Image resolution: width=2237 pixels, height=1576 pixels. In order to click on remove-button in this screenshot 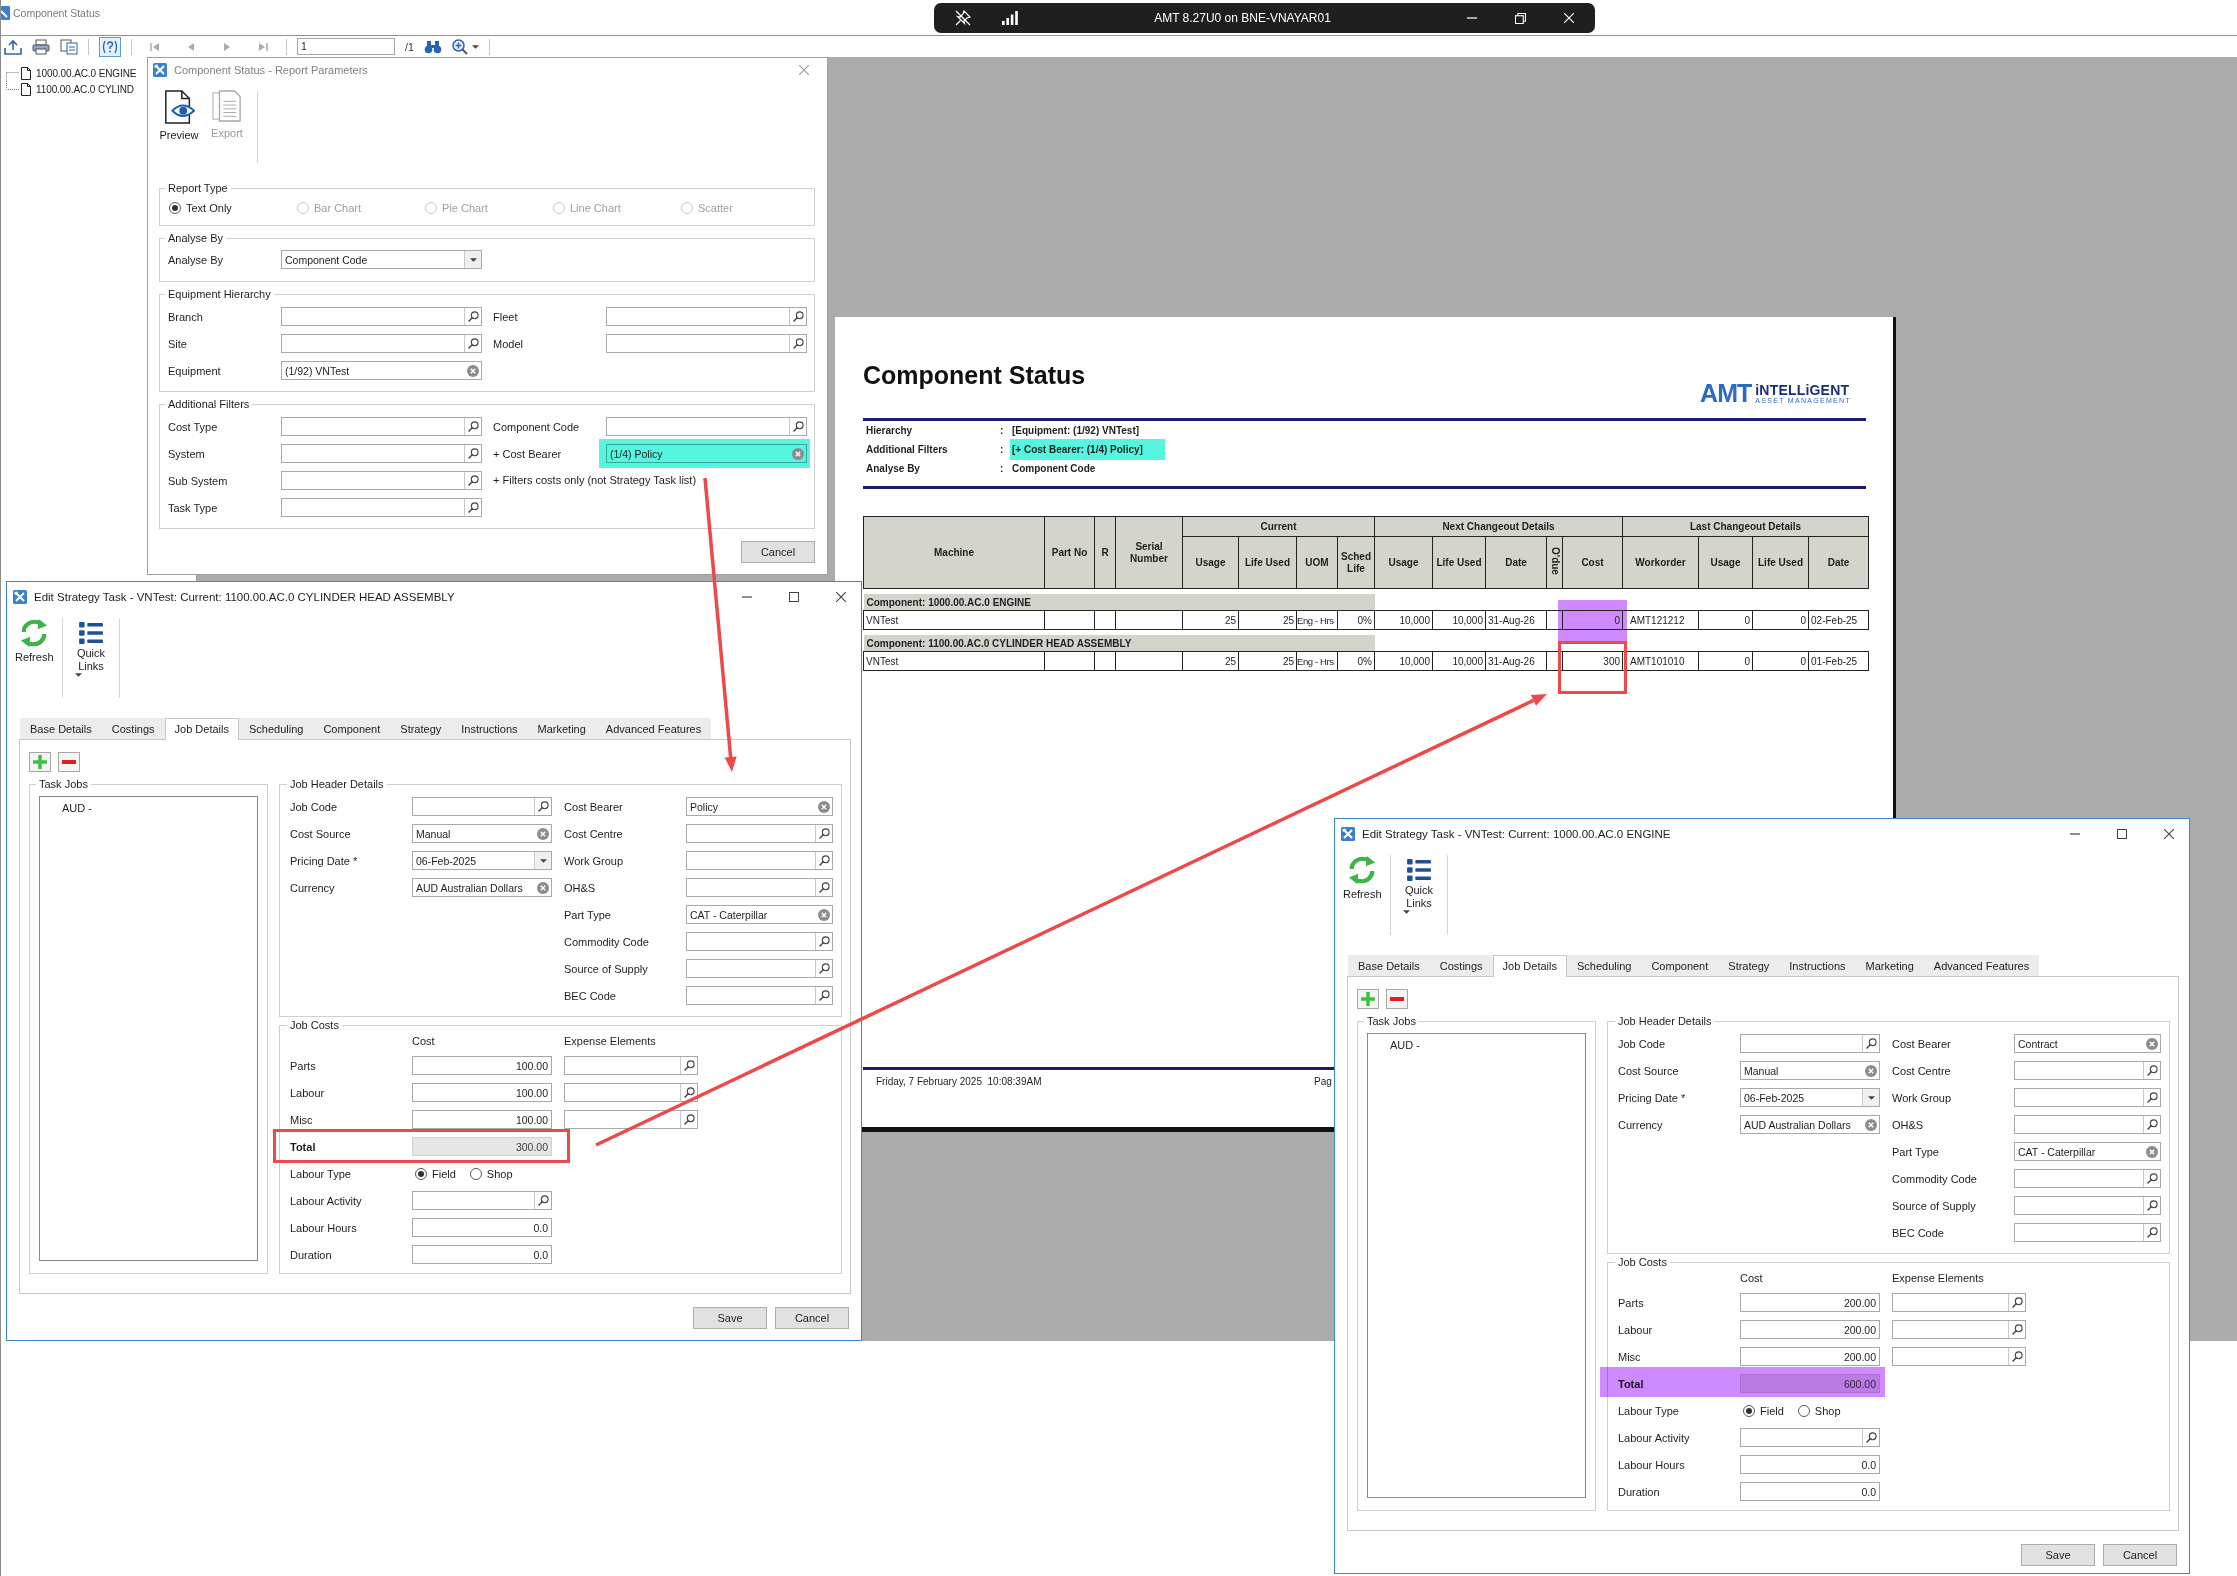, I will do `click(1397, 999)`.